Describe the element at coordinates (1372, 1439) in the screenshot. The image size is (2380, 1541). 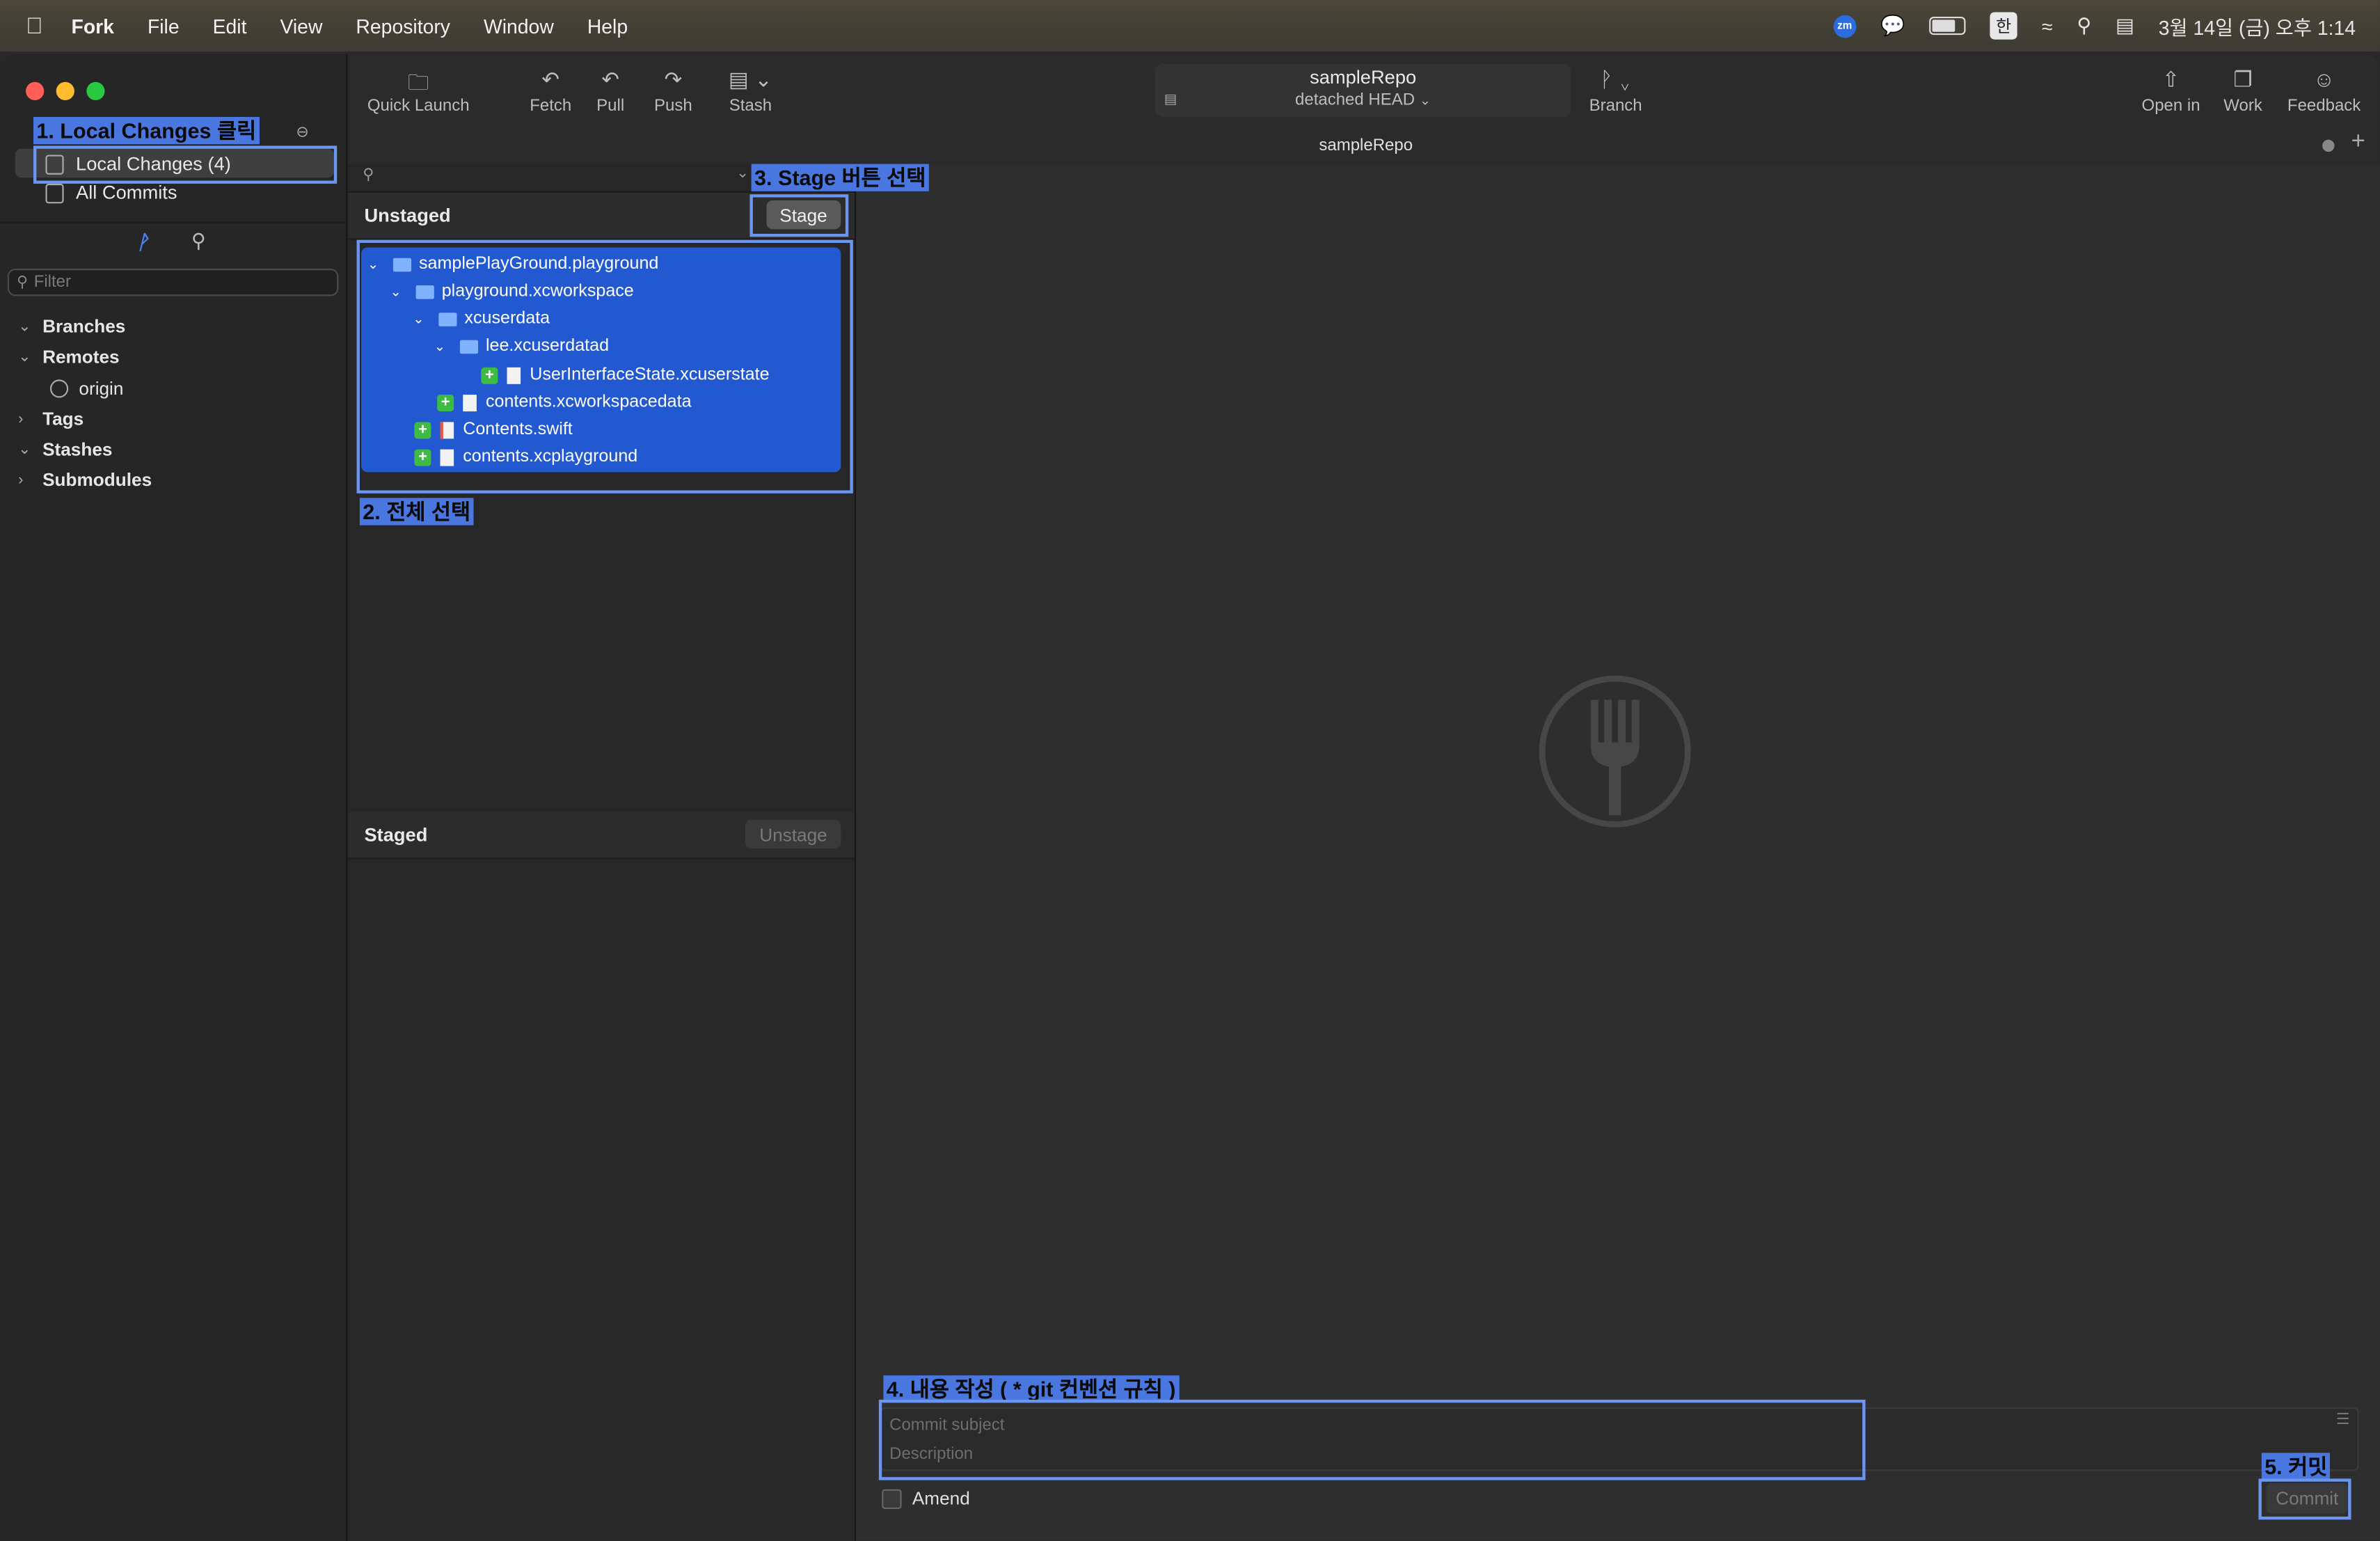
I see `annotation-box-commit-message` at that location.